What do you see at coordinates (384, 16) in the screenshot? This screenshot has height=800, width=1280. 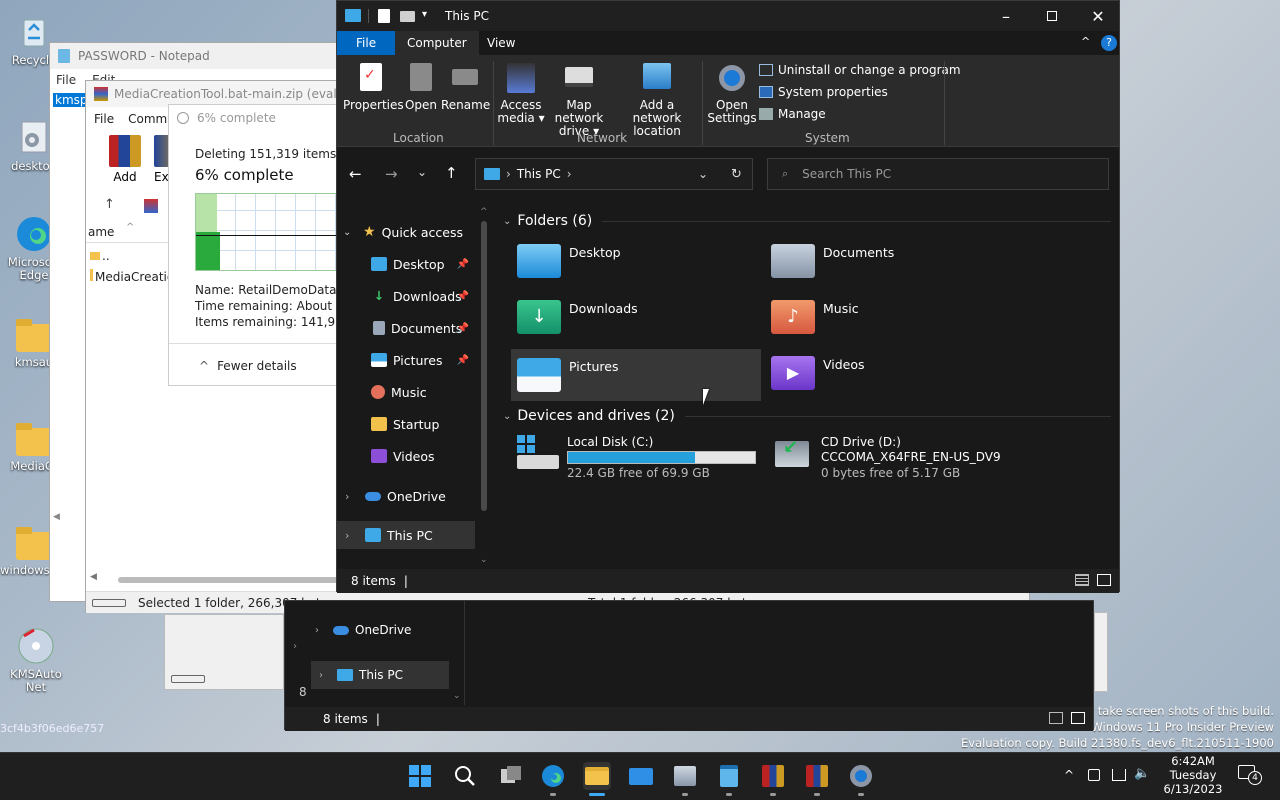 I see `qat-properties-icon` at bounding box center [384, 16].